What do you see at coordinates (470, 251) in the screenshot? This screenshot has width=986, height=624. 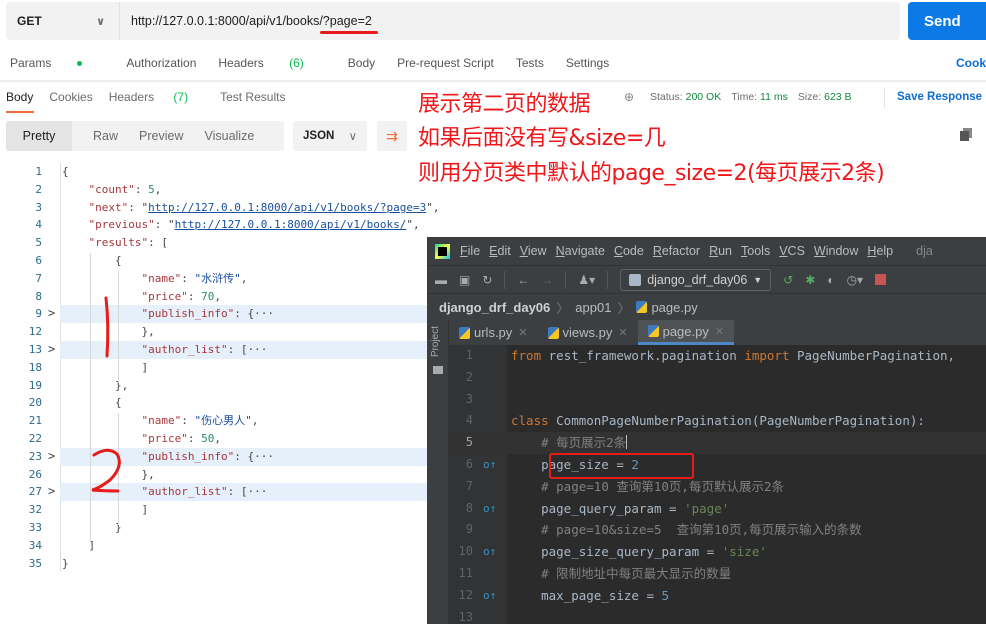 I see `menu-file: File` at bounding box center [470, 251].